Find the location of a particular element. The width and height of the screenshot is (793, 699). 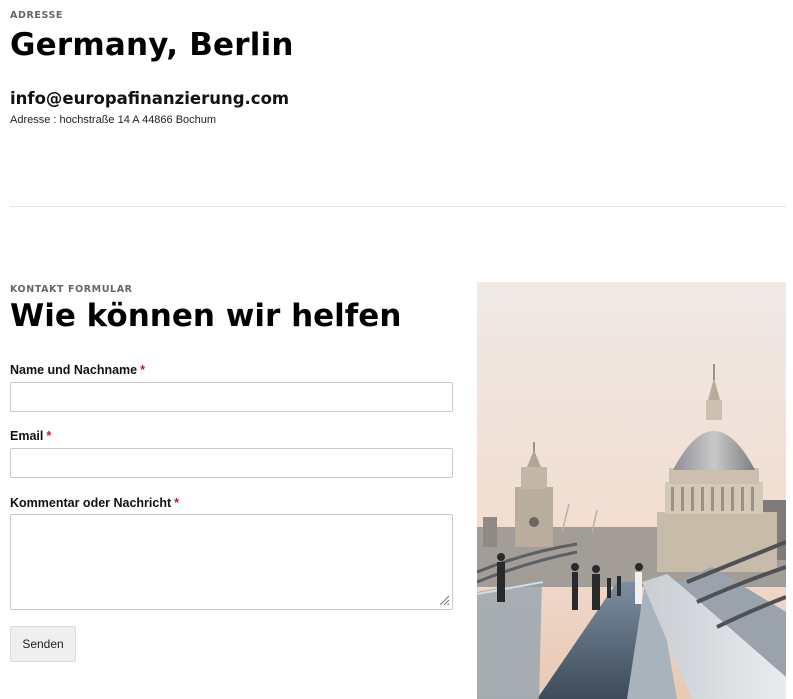

email-input is located at coordinates (231, 463).